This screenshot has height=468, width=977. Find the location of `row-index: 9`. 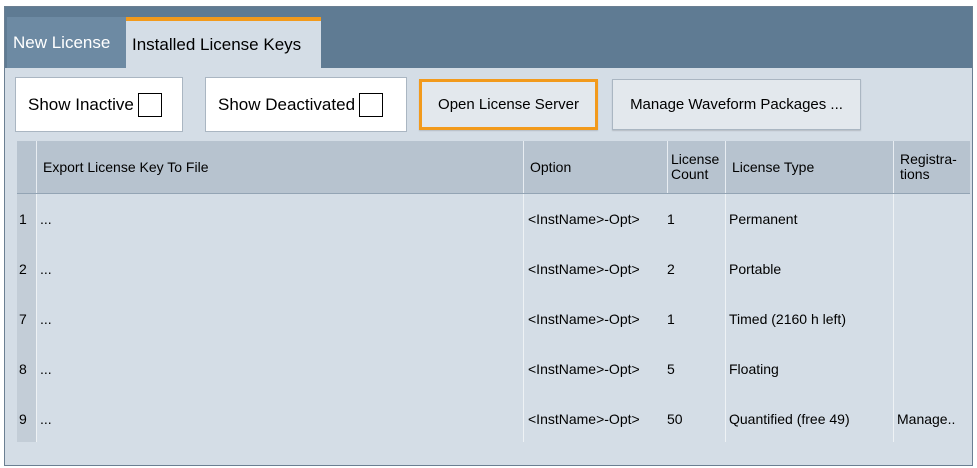

row-index: 9 is located at coordinates (26, 418).